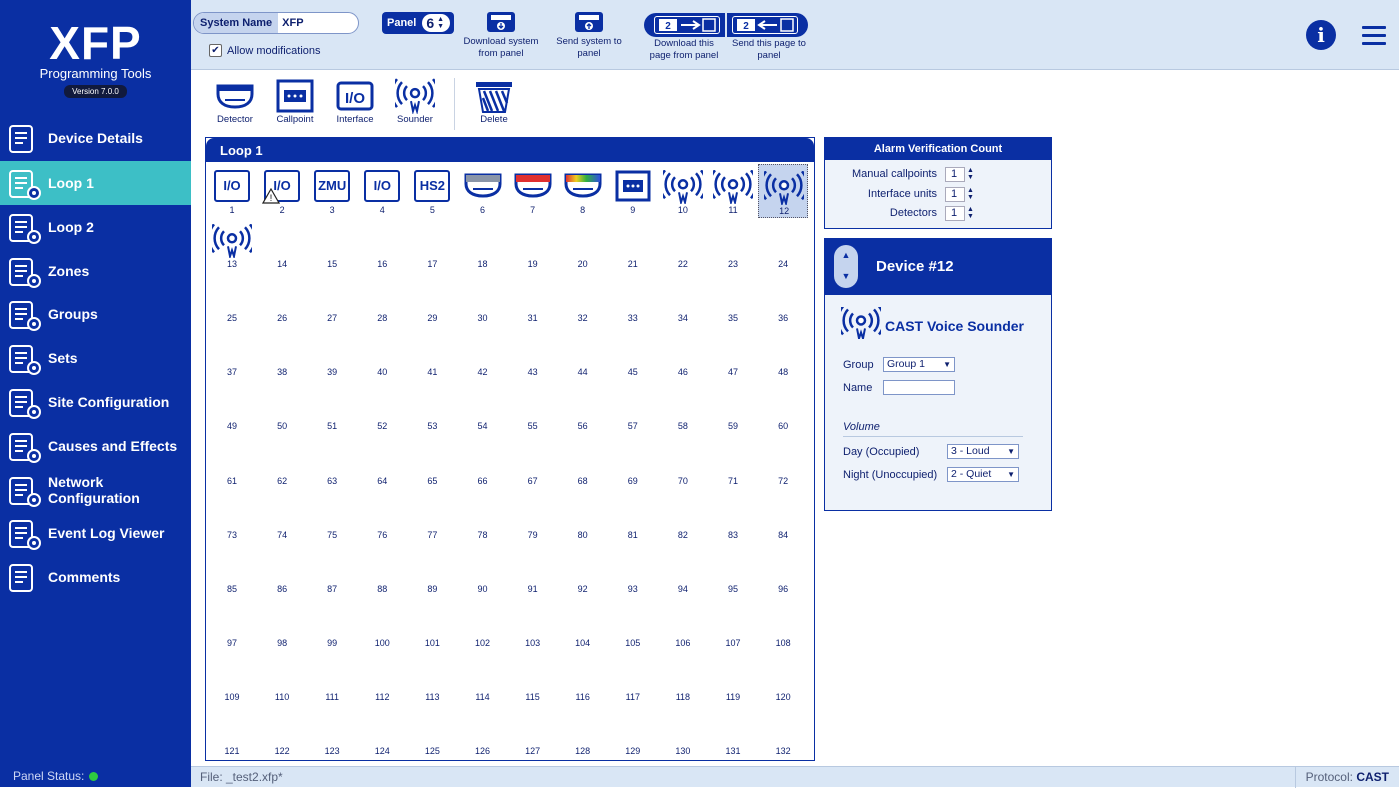 The height and width of the screenshot is (788, 1399). What do you see at coordinates (95, 577) in the screenshot?
I see `sidebar-item-comments: Comments` at bounding box center [95, 577].